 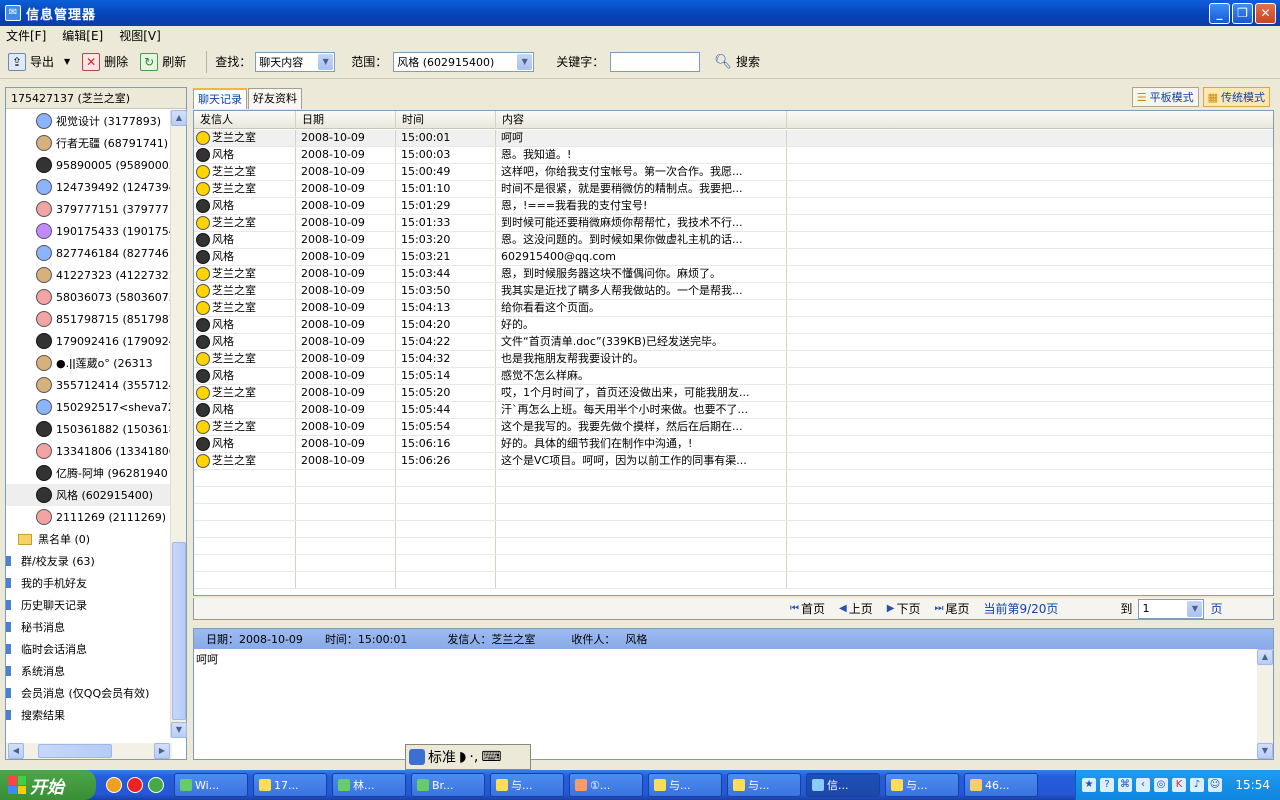 I want to click on user-icon: ☺, so click(x=1215, y=785).